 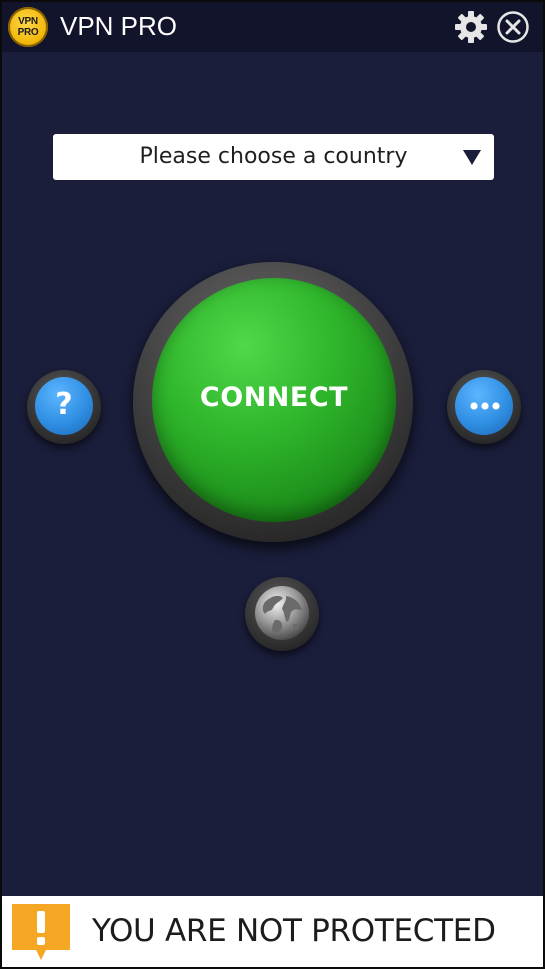 I want to click on protection-status-text: YOU ARE NOT PROTECTED, so click(x=294, y=931).